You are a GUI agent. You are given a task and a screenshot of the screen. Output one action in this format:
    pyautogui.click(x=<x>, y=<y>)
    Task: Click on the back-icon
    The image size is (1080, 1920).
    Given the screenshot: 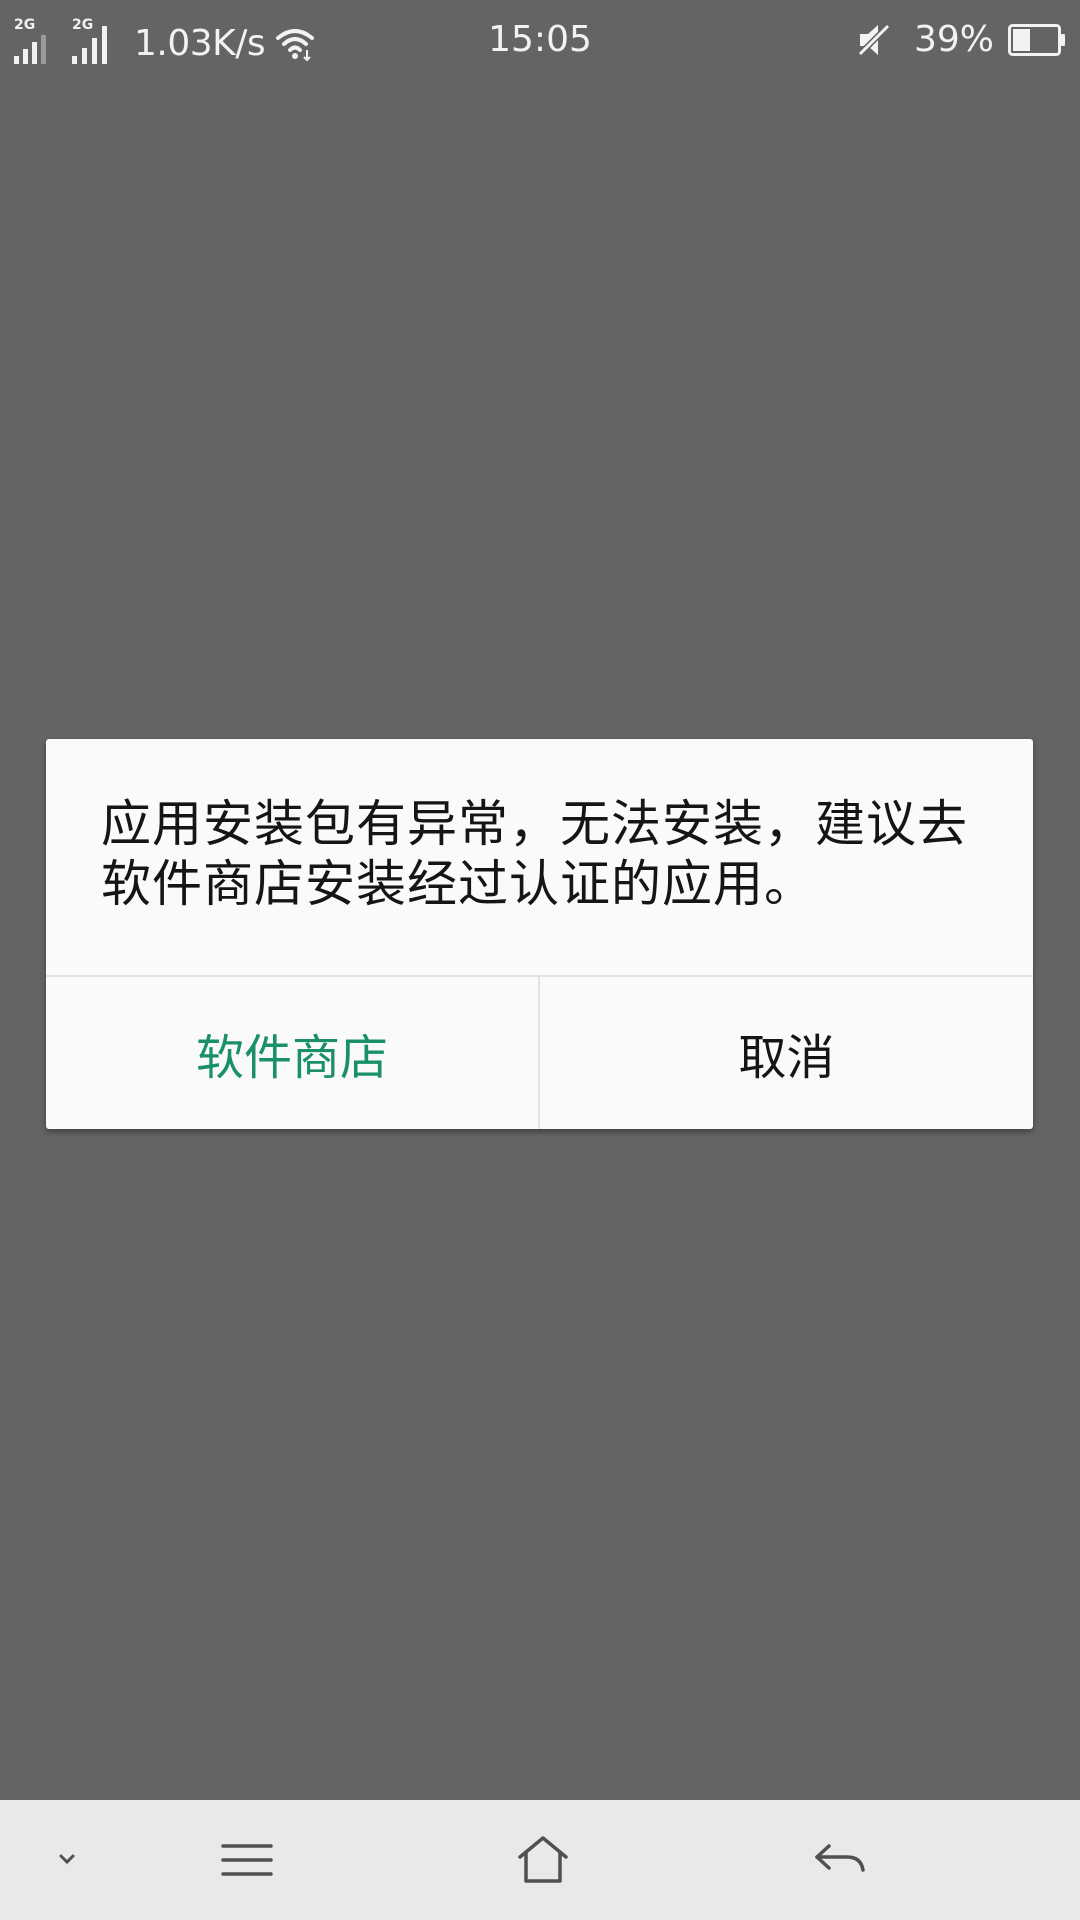 What is the action you would take?
    pyautogui.click(x=840, y=1858)
    